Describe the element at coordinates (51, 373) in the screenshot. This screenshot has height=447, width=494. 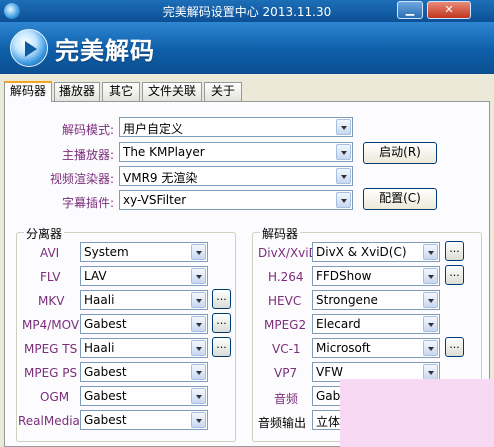
I see `splitter-label-mpegps: MPEG PS` at that location.